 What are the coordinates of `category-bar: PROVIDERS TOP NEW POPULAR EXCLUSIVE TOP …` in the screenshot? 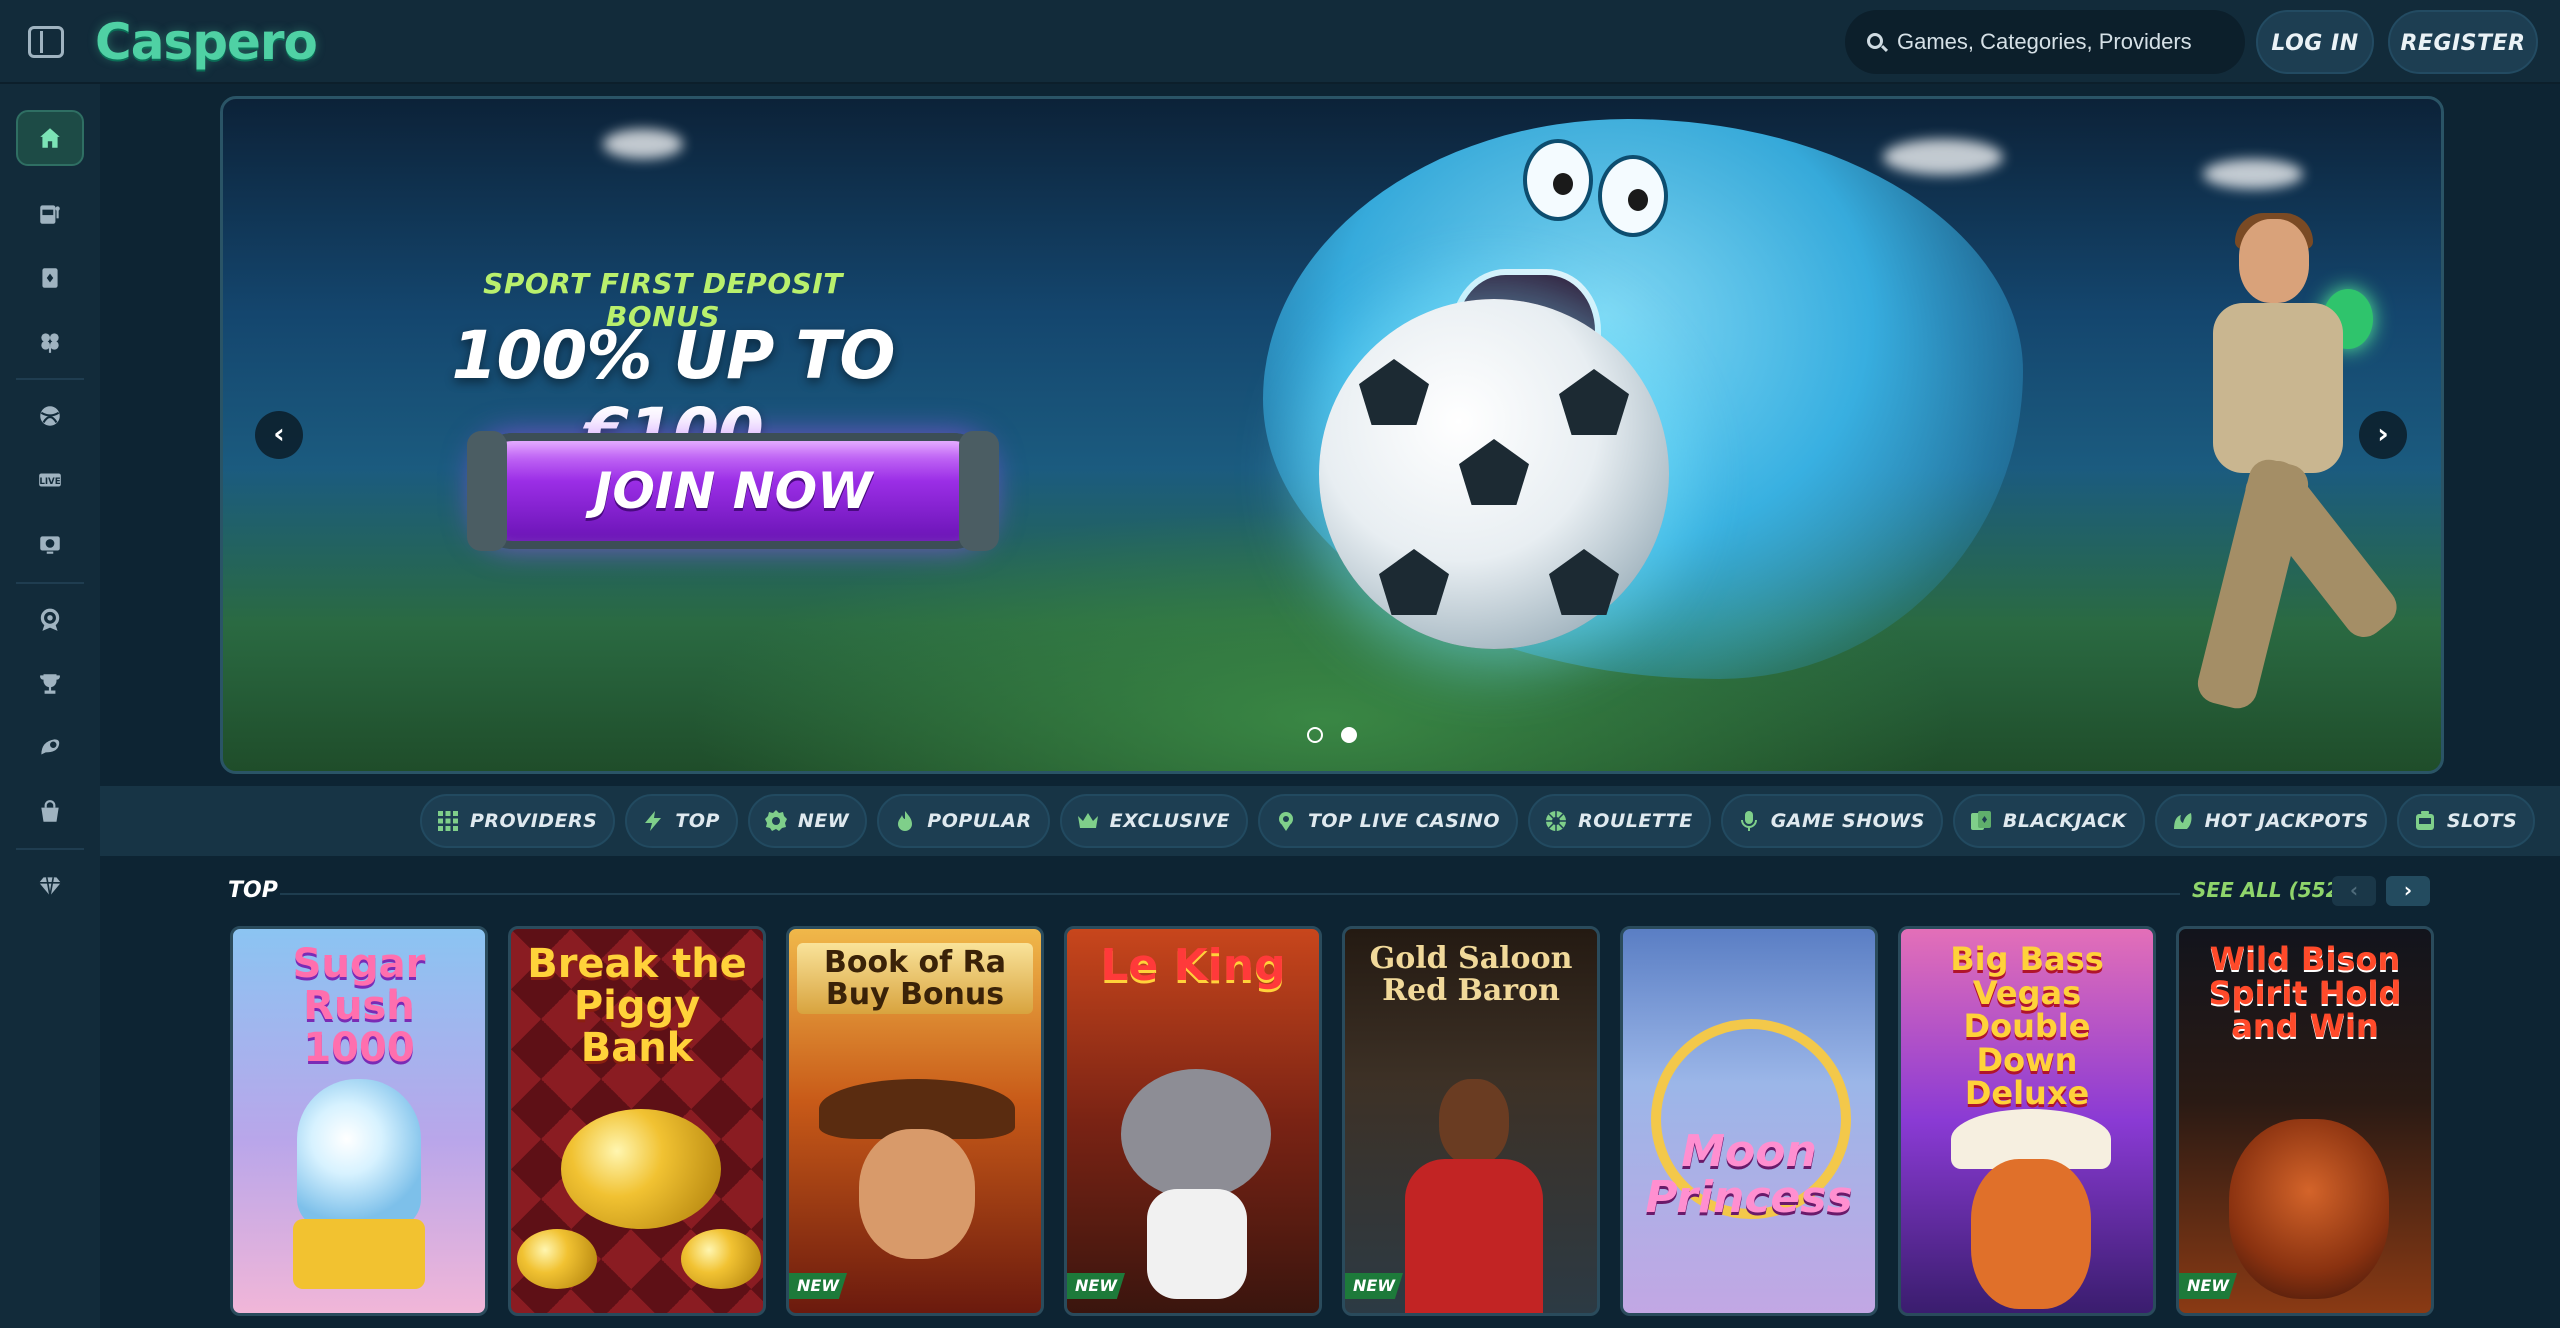 It's located at (1330, 821).